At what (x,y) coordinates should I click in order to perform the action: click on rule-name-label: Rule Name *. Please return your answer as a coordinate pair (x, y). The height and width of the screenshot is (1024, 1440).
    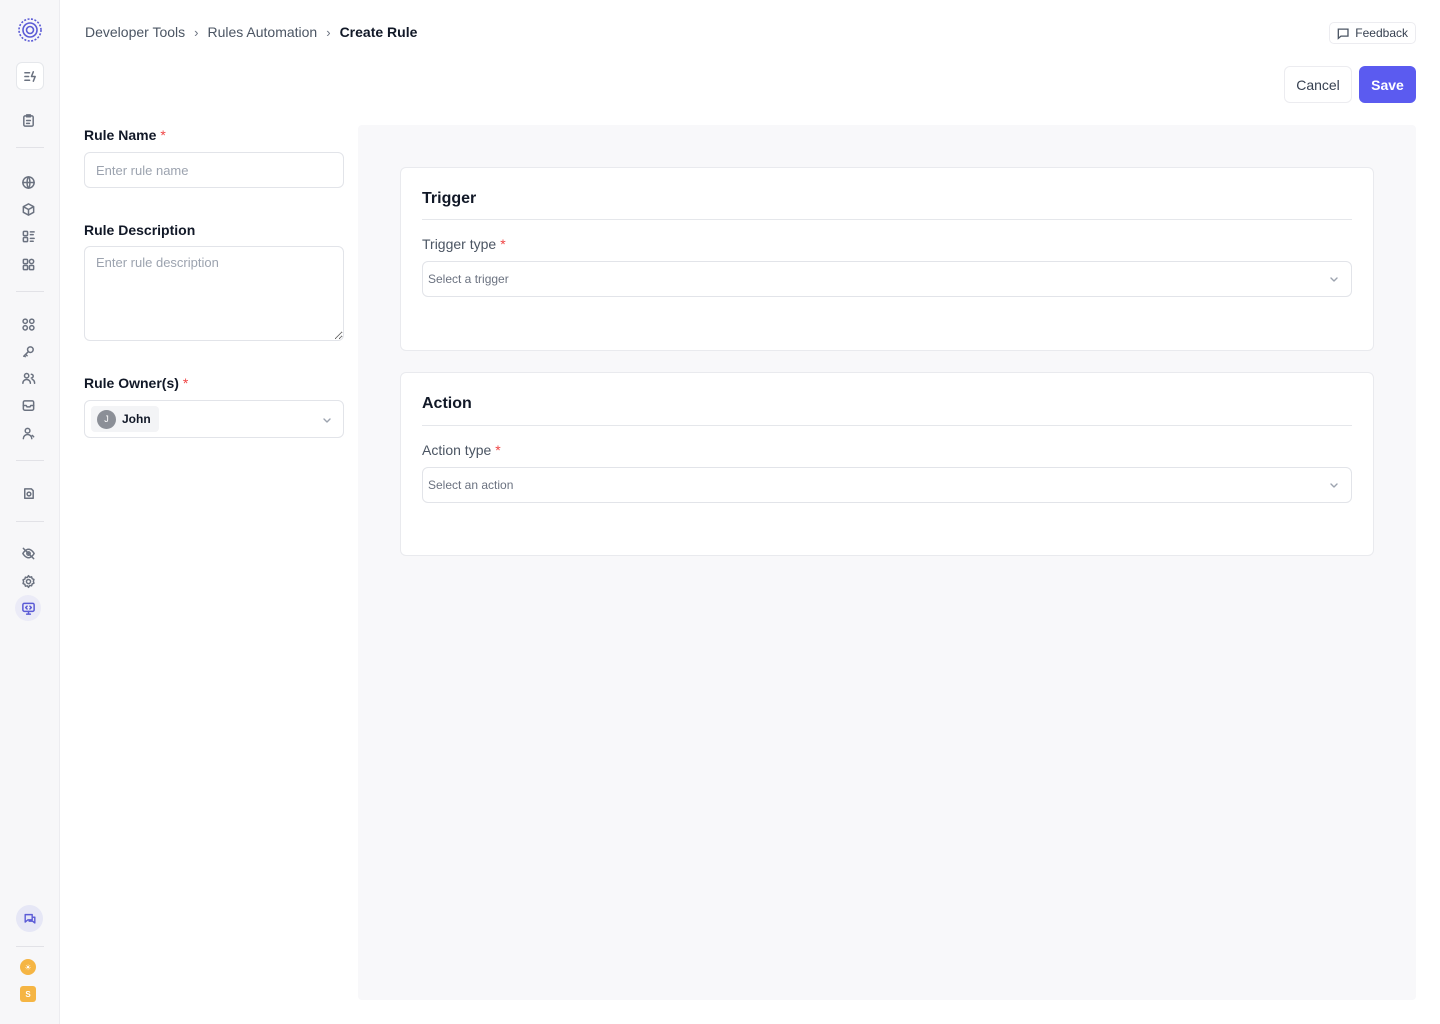
    Looking at the image, I should click on (125, 135).